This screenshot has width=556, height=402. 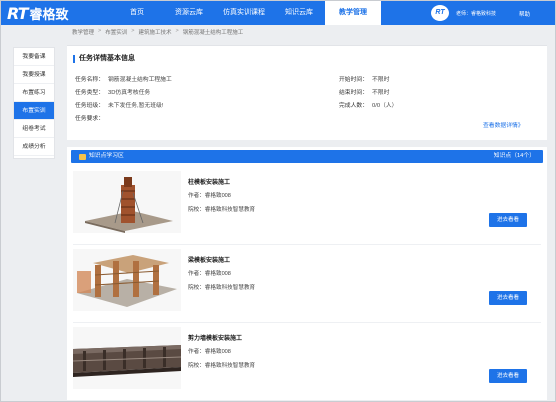 I want to click on nav-simulation-courses: 仿真实训课程, so click(x=244, y=13).